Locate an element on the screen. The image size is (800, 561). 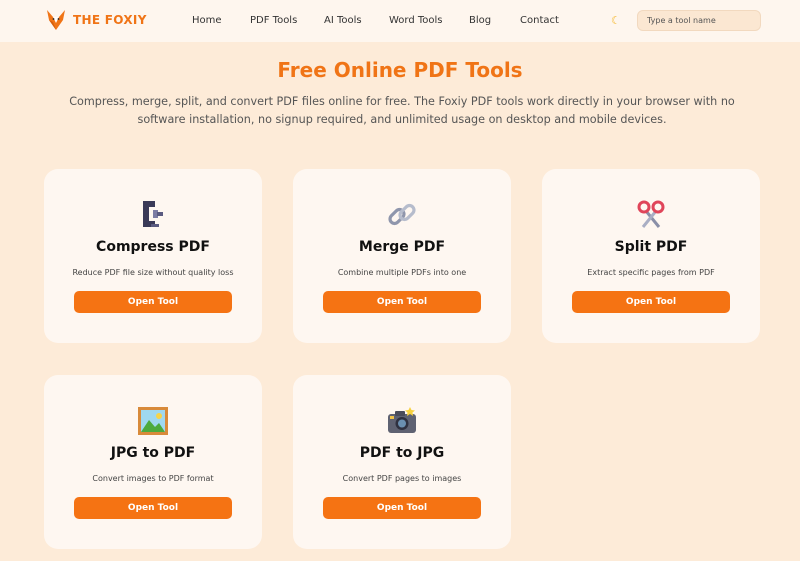
clamp-icon is located at coordinates (153, 214).